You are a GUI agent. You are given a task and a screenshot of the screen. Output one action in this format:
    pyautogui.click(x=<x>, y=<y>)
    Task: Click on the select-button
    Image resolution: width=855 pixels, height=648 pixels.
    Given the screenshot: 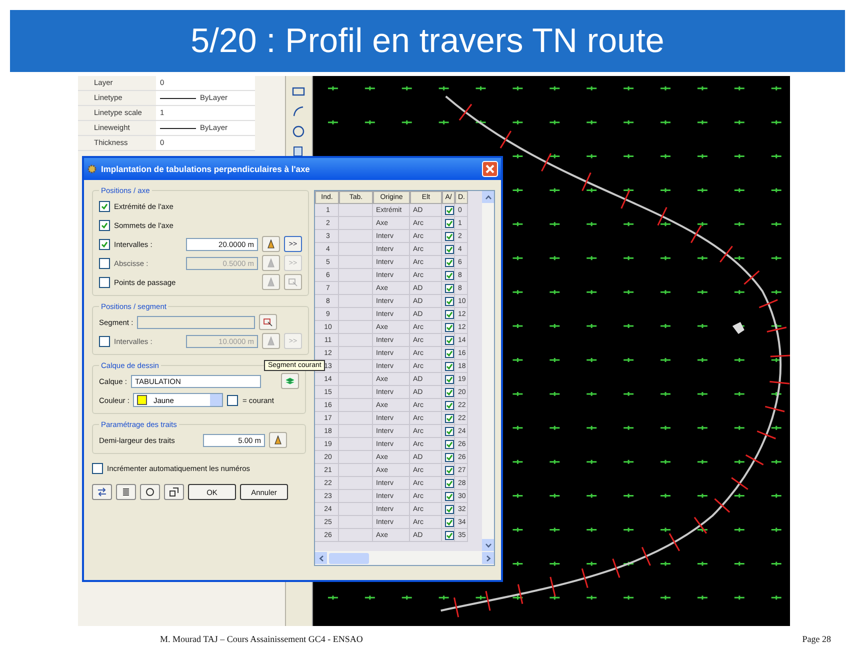 What is the action you would take?
    pyautogui.click(x=268, y=322)
    